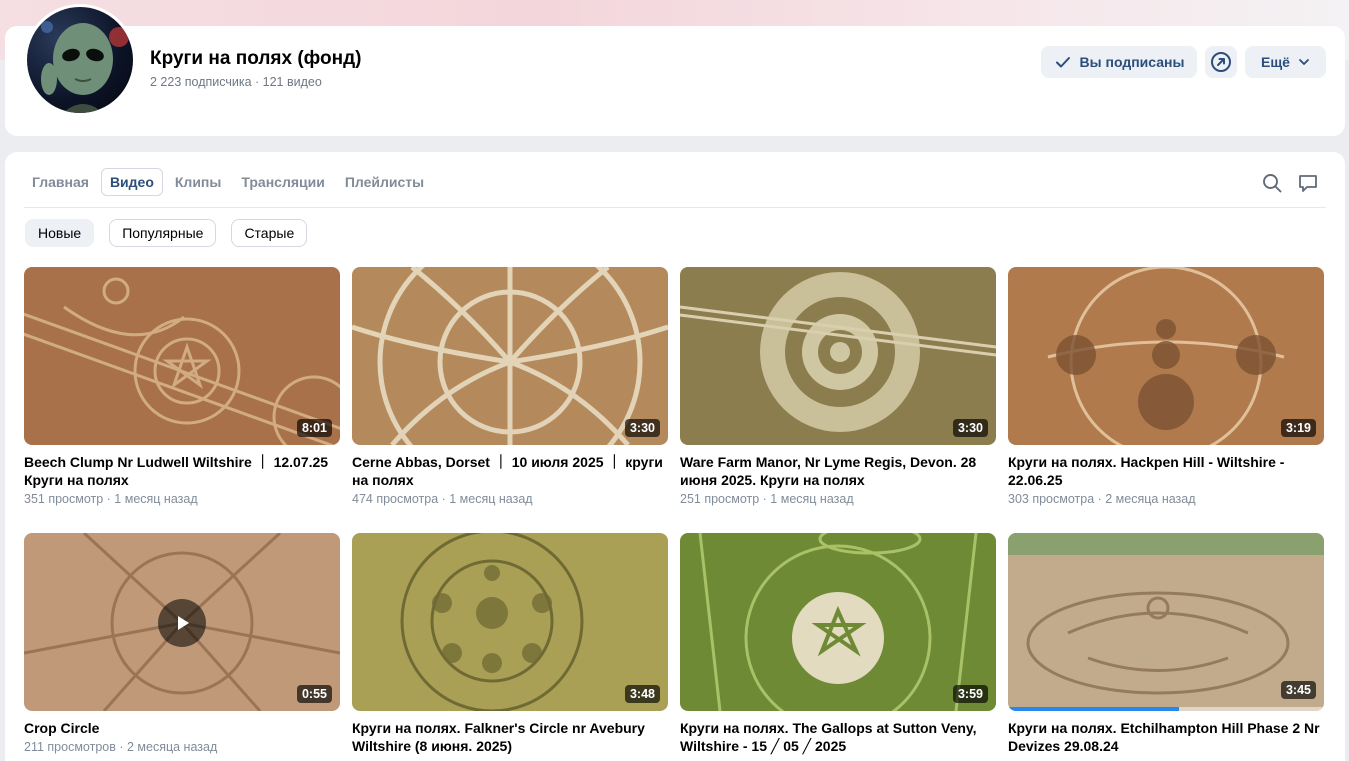 The height and width of the screenshot is (761, 1349). What do you see at coordinates (314, 428) in the screenshot?
I see `video-duration: 8:01` at bounding box center [314, 428].